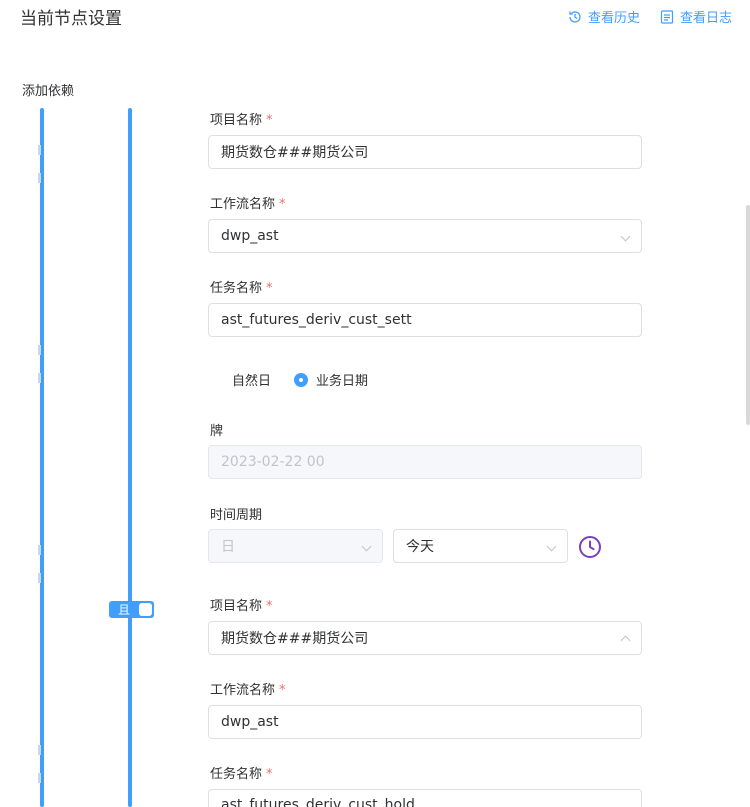 The height and width of the screenshot is (807, 750). Describe the element at coordinates (318, 802) in the screenshot. I see `task-name-value: ast_futures_deriv_cust_hold` at that location.